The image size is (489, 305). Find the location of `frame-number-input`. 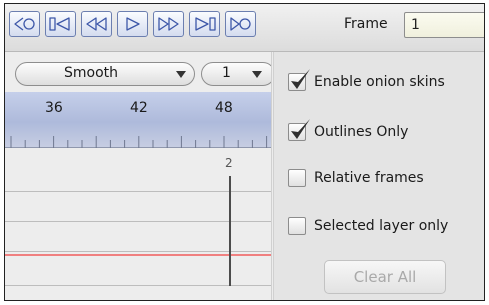

frame-number-input is located at coordinates (444, 25).